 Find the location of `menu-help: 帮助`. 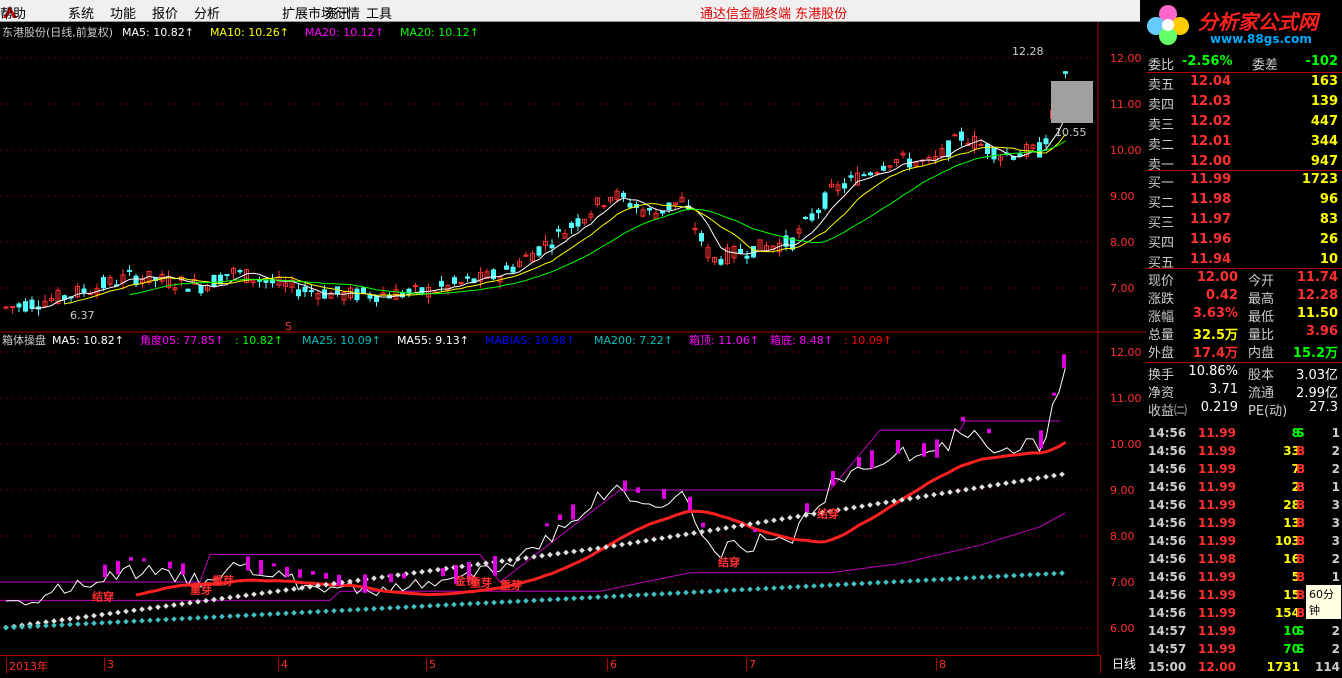

menu-help: 帮助 is located at coordinates (13, 12).